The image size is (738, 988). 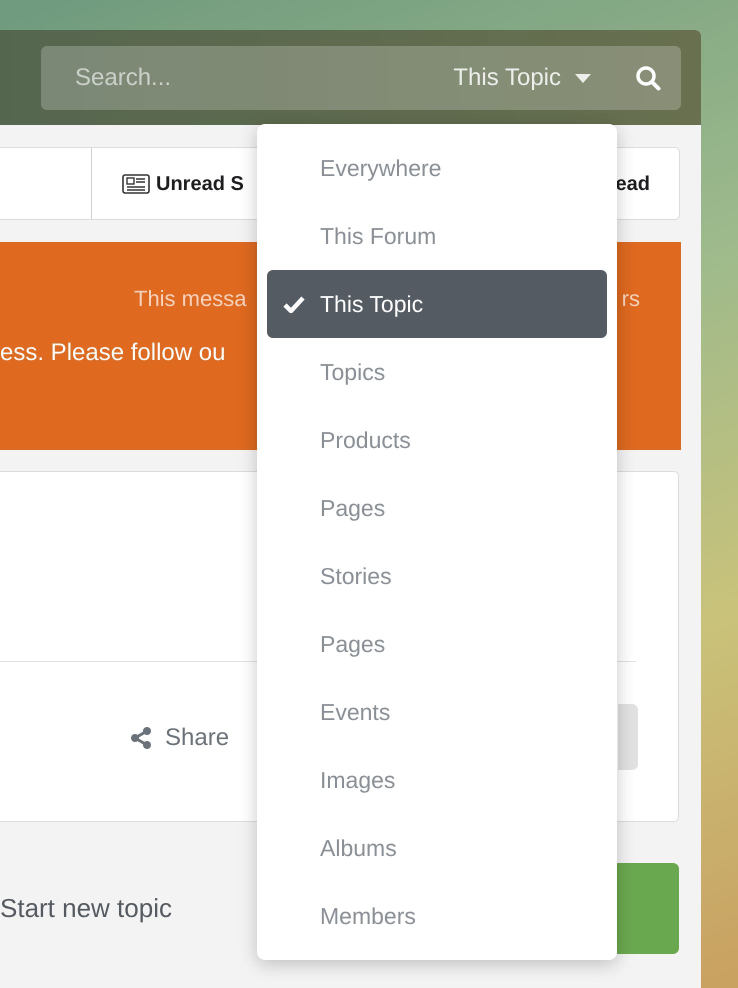 I want to click on activity-link: ead, so click(x=633, y=183).